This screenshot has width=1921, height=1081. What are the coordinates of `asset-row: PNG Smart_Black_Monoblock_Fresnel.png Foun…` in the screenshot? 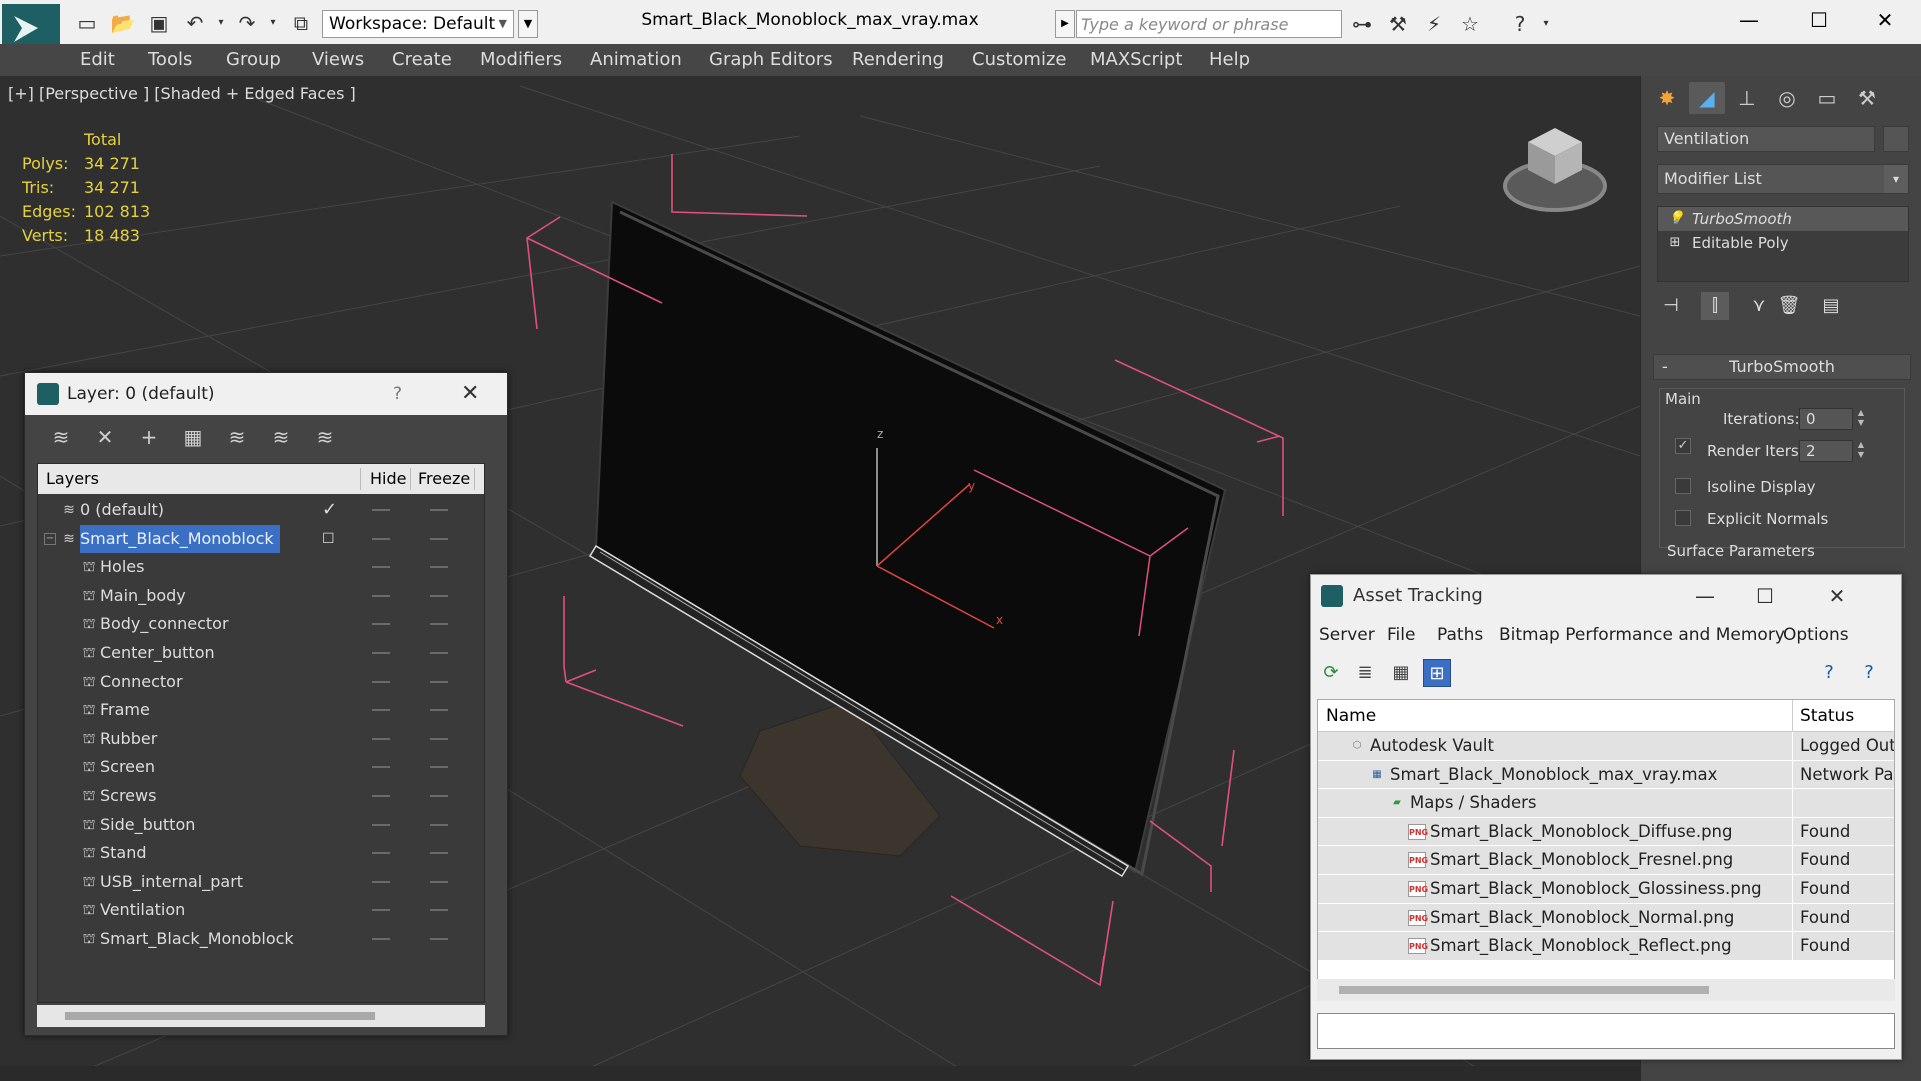 It's located at (1606, 861).